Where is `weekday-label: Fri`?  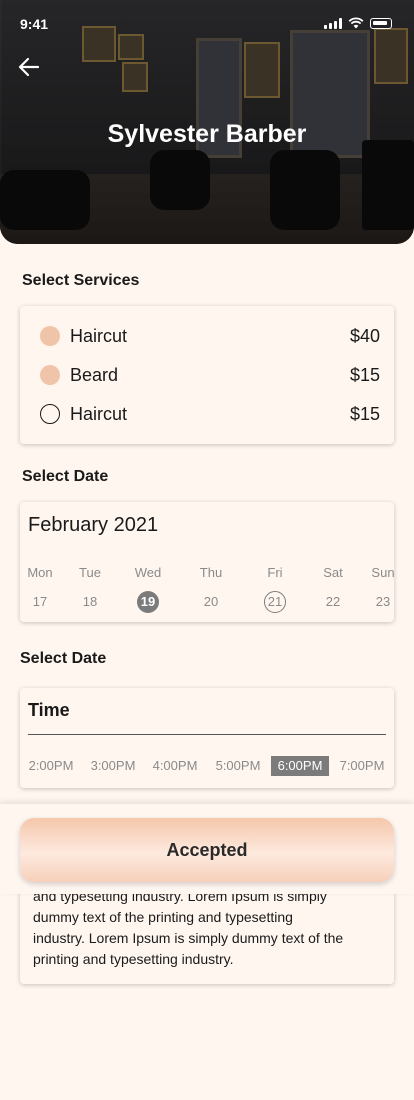
weekday-label: Fri is located at coordinates (275, 572).